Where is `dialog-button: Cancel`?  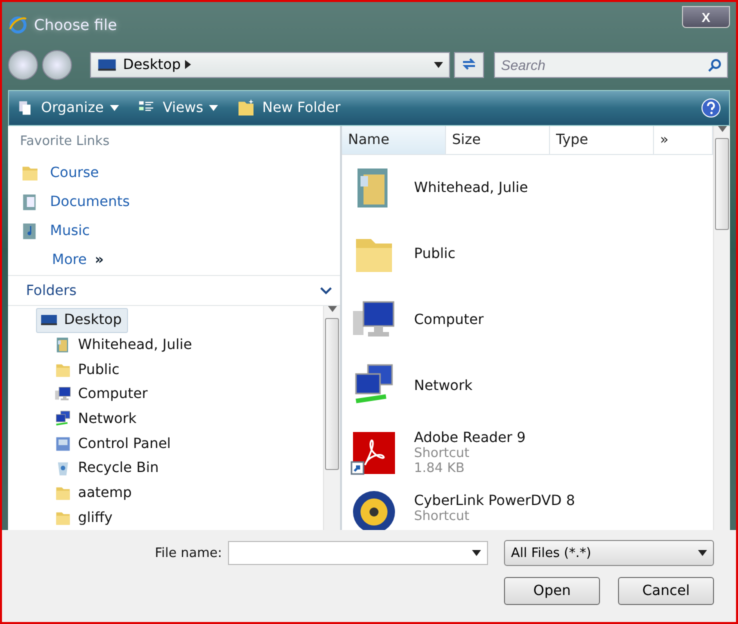 dialog-button: Cancel is located at coordinates (666, 591).